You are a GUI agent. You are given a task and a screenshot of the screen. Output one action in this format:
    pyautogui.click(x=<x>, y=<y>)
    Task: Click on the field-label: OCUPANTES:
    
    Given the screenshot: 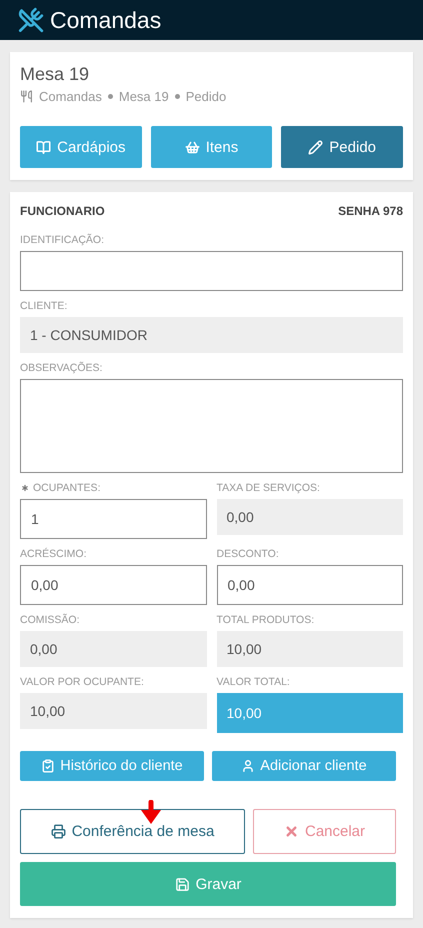 What is the action you would take?
    pyautogui.click(x=66, y=488)
    